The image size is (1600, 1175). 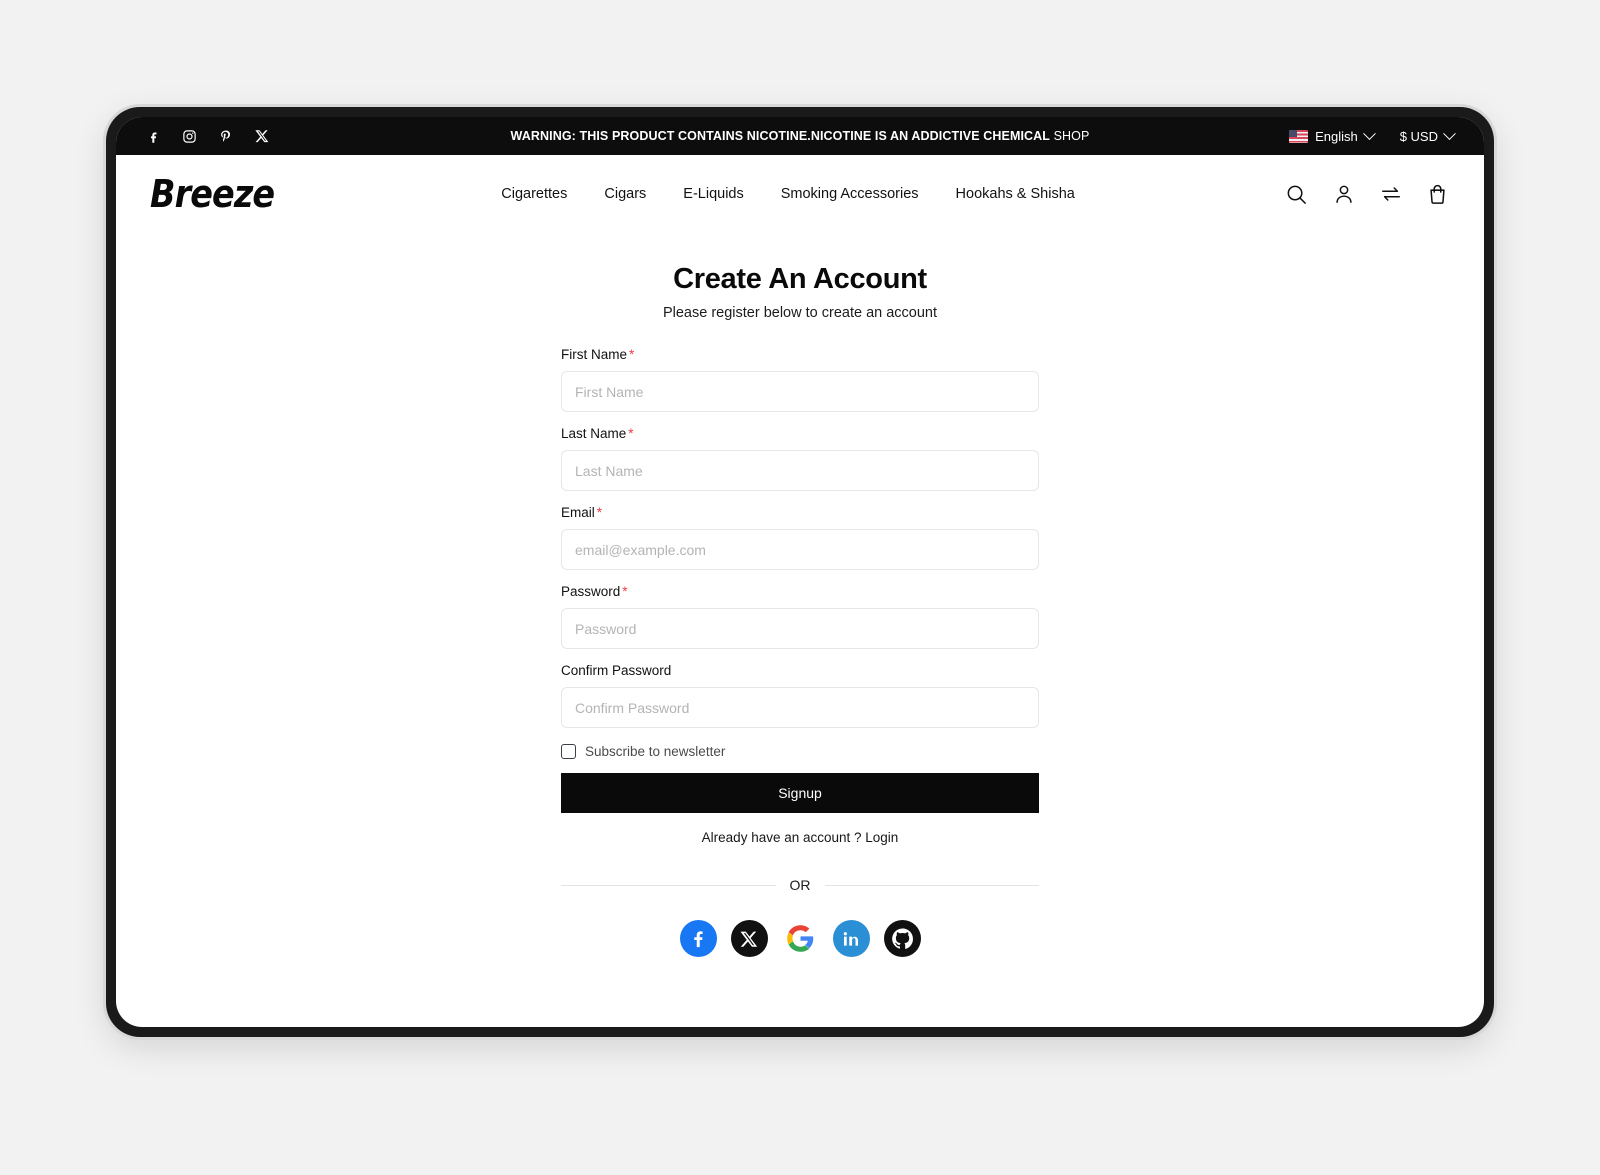 I want to click on first-name-field: First Name *, so click(x=800, y=379).